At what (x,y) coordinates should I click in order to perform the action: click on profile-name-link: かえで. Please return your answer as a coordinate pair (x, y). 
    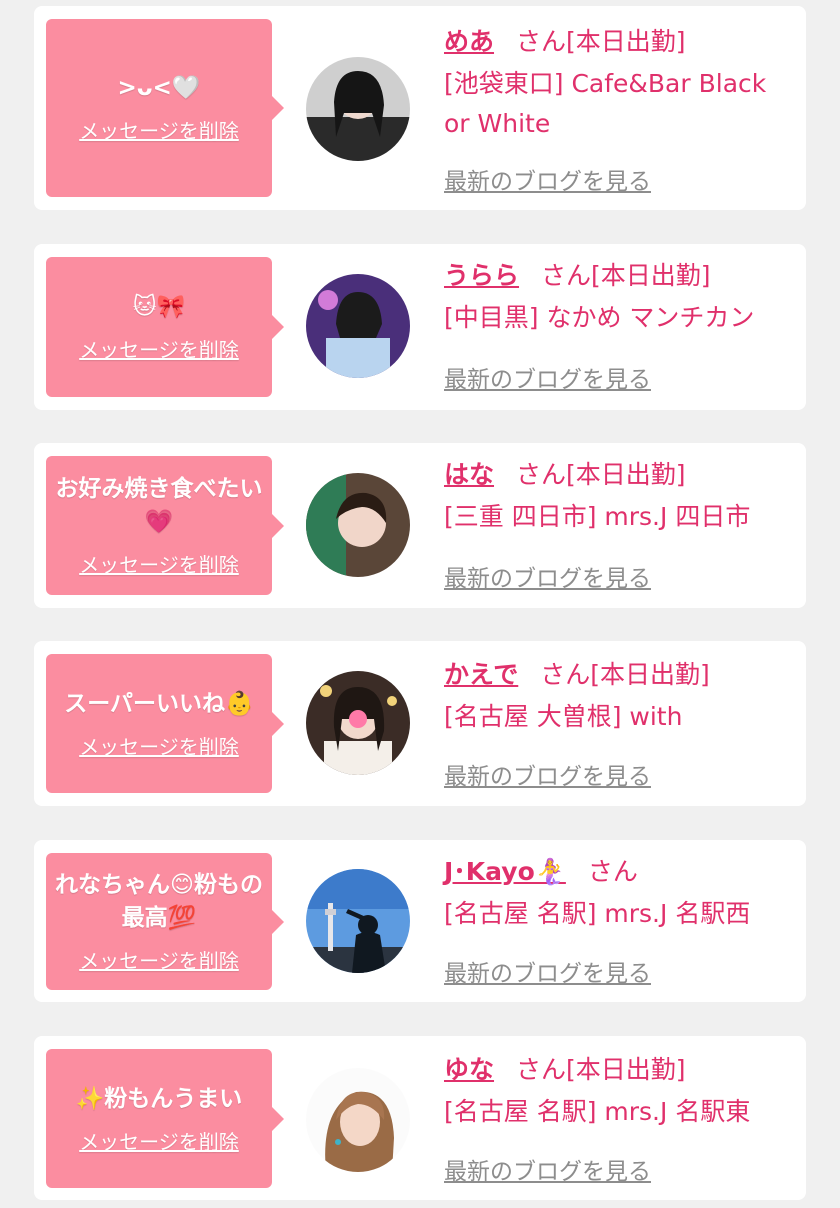
    Looking at the image, I should click on (481, 674).